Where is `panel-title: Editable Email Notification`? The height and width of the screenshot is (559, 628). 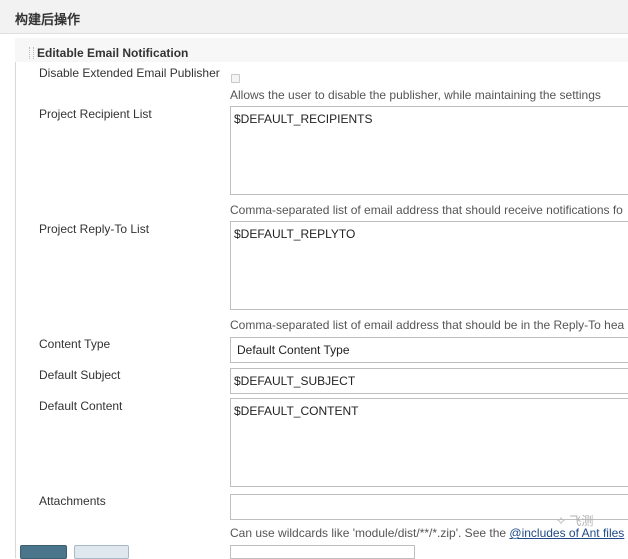 panel-title: Editable Email Notification is located at coordinates (113, 53).